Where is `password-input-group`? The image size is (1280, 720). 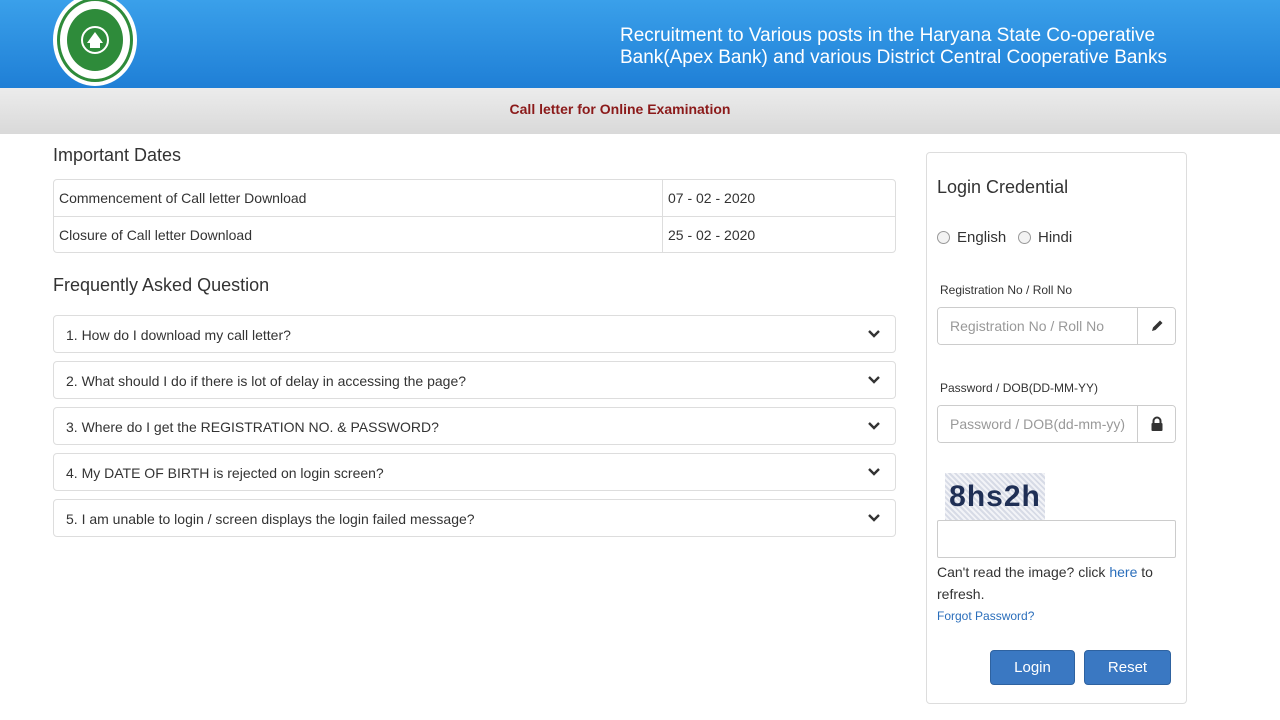 password-input-group is located at coordinates (1056, 424).